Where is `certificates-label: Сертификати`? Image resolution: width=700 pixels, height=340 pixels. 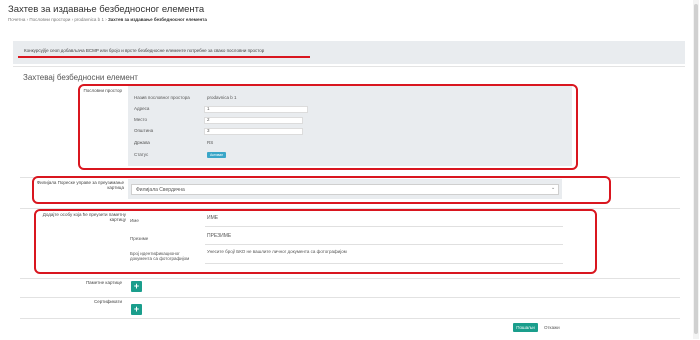
certificates-label: Сертификати is located at coordinates (108, 301).